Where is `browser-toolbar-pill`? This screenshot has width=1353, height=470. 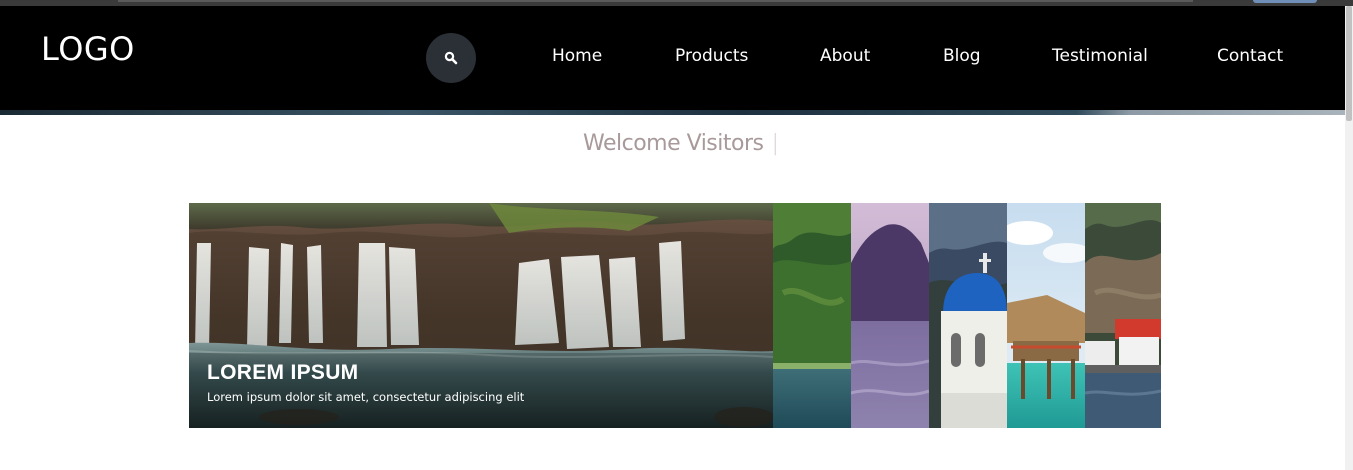
browser-toolbar-pill is located at coordinates (1285, 1).